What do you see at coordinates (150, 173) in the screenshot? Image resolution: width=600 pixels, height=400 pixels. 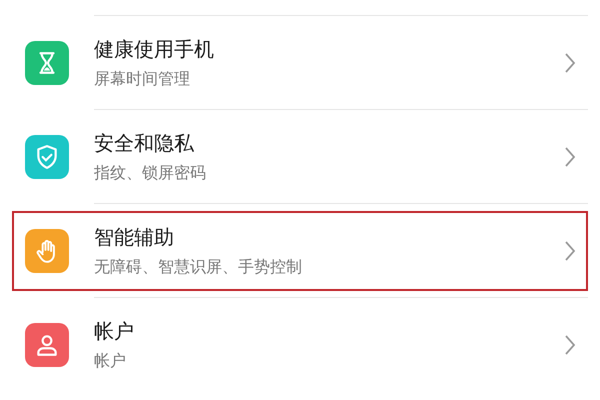 I see `item-subtitle: 指纹、锁屏密码` at bounding box center [150, 173].